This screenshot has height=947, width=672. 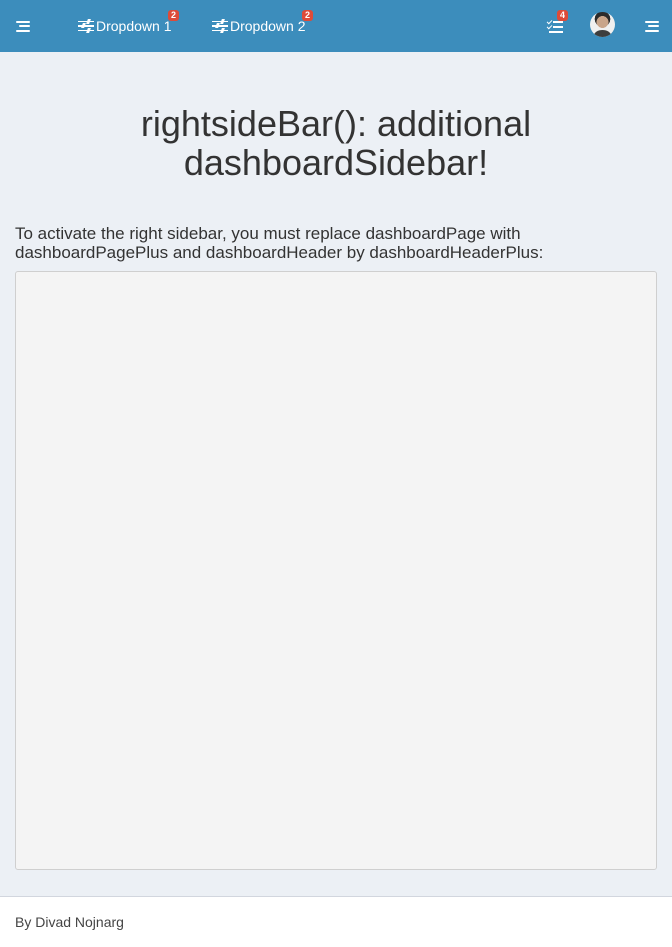 What do you see at coordinates (336, 921) in the screenshot?
I see `footer: By Divad Nojnarg` at bounding box center [336, 921].